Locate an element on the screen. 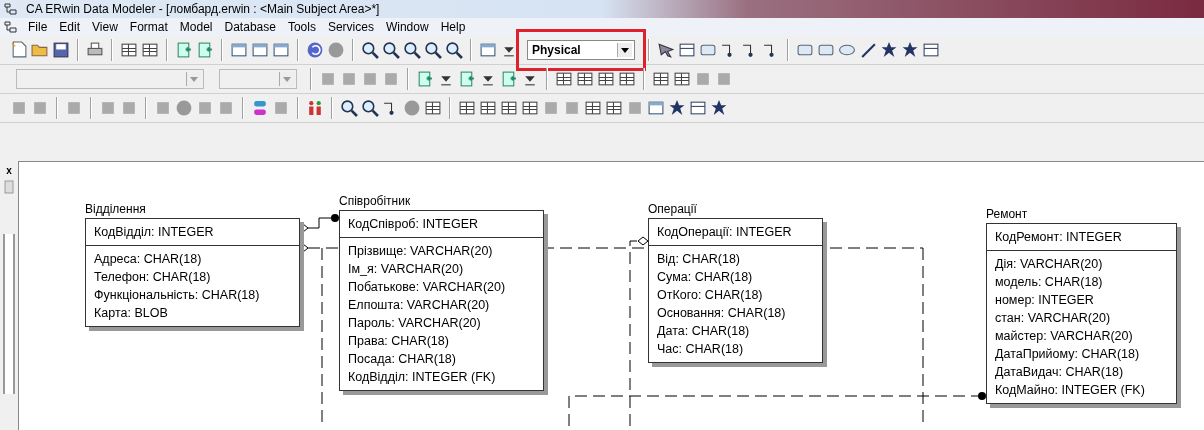 Image resolution: width=1204 pixels, height=430 pixels. attribute: Карта: BLOB is located at coordinates (131, 313).